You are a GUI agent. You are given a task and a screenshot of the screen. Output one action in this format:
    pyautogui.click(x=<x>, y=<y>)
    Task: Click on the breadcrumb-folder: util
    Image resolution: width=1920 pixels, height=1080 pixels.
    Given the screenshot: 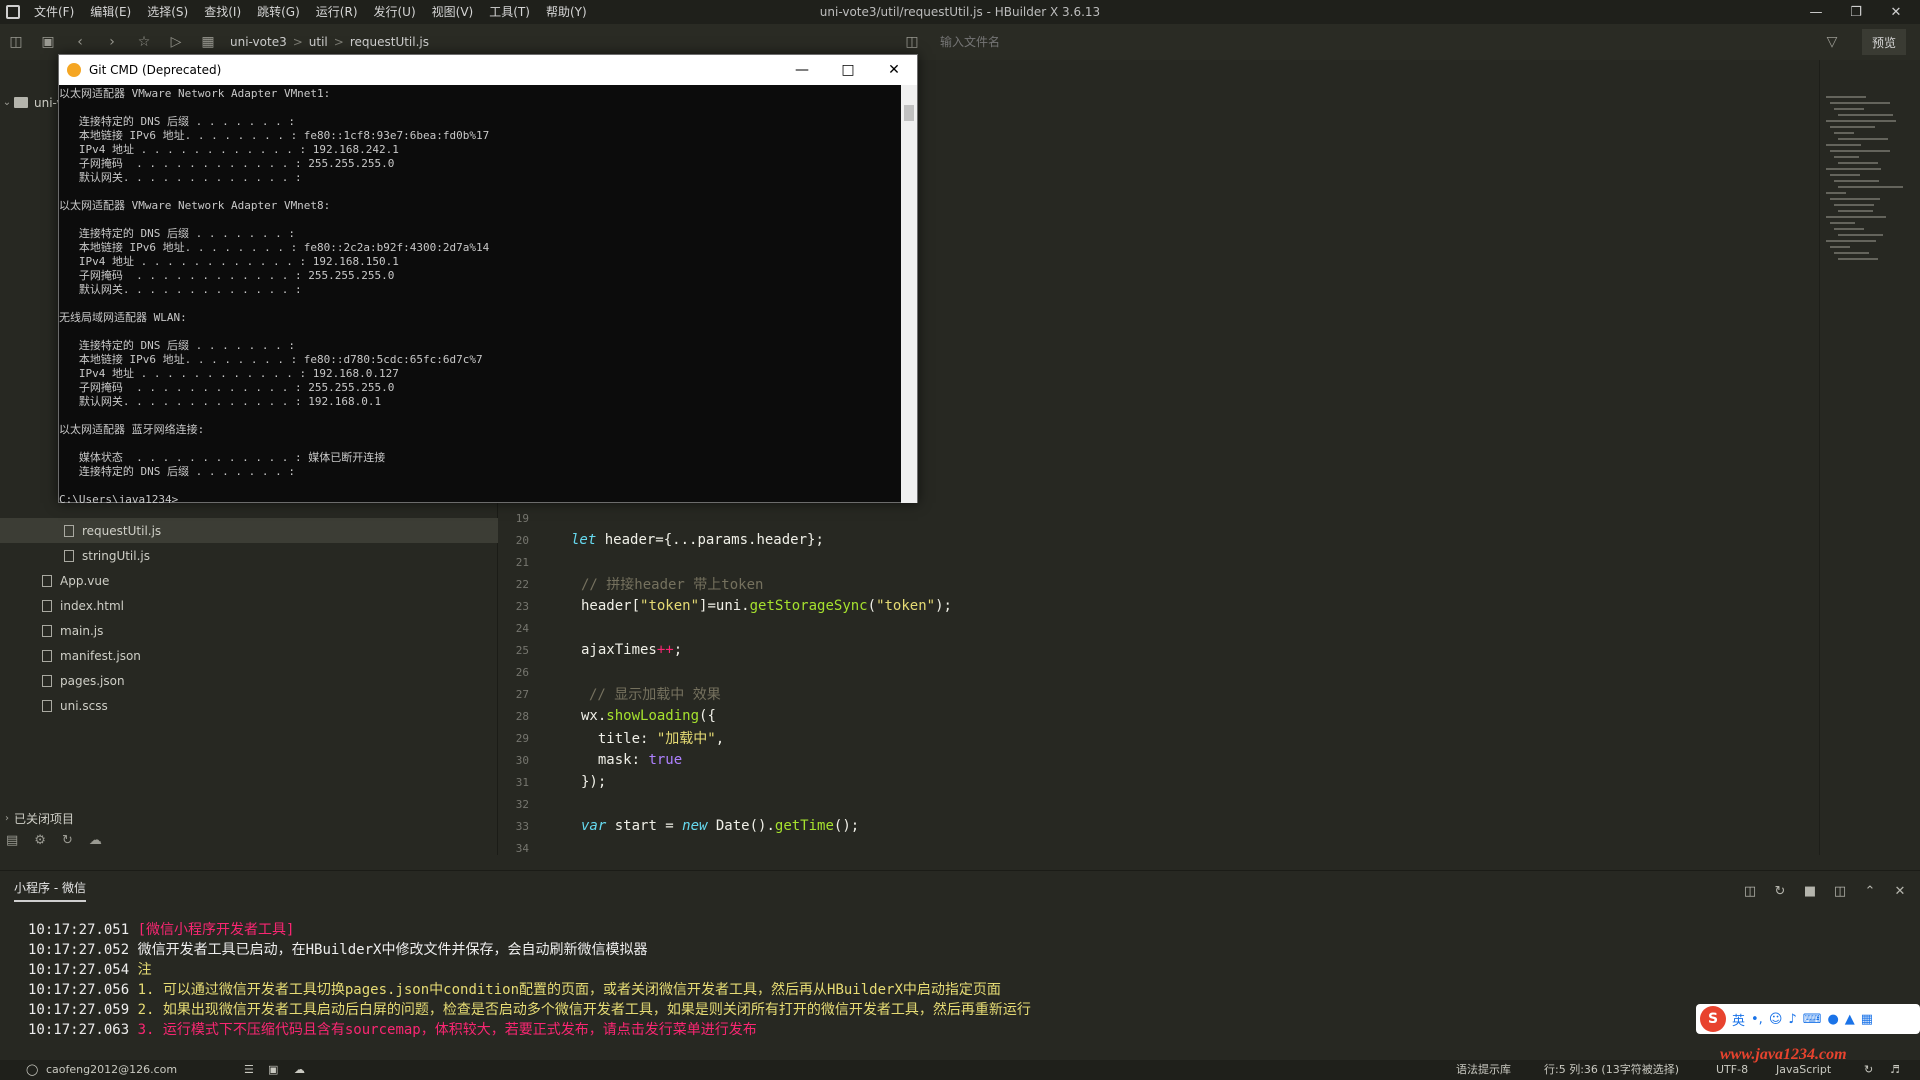 What is the action you would take?
    pyautogui.click(x=318, y=42)
    